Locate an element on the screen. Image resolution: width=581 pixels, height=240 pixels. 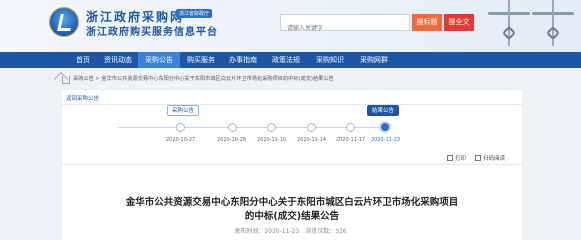
home-icon is located at coordinates (66, 80).